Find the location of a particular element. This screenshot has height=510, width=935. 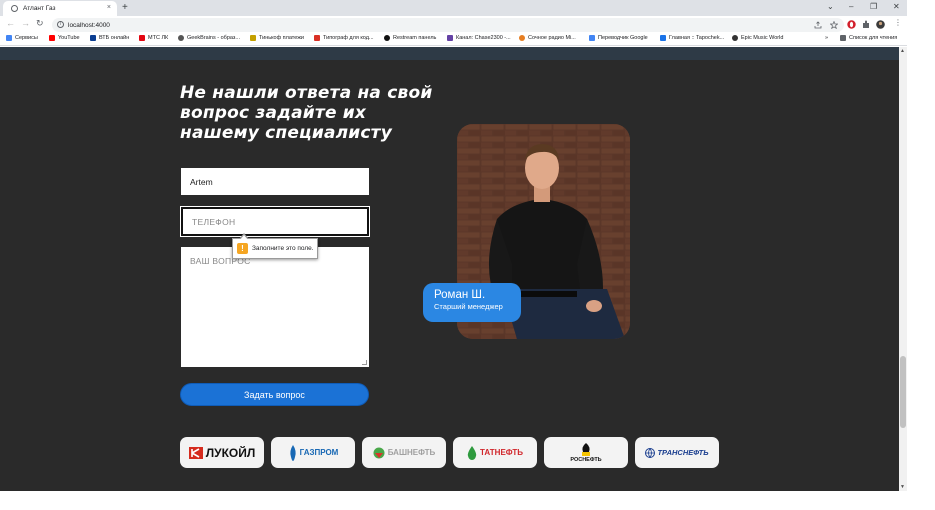

validation-tooltip: ! Заполните это поле. is located at coordinates (275, 246).